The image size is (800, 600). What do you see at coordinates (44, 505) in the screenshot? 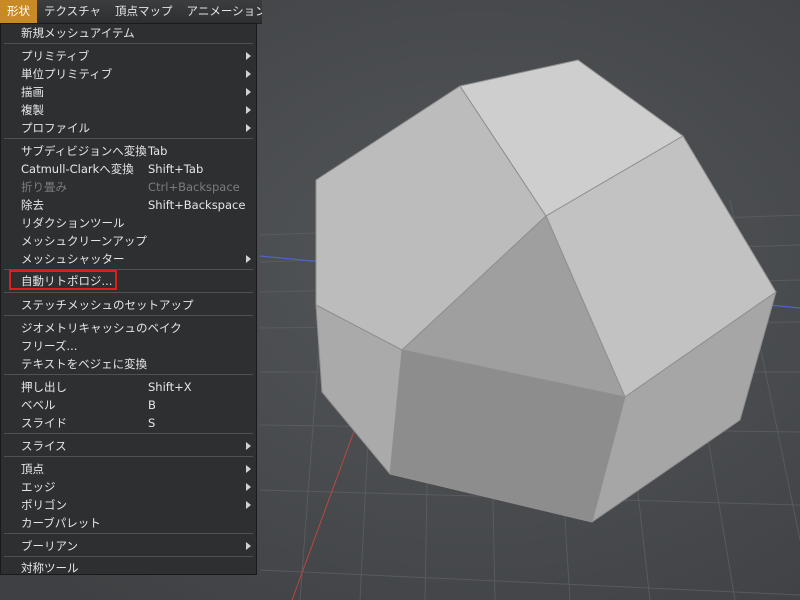
I see `menu-item-label: ポリゴン` at bounding box center [44, 505].